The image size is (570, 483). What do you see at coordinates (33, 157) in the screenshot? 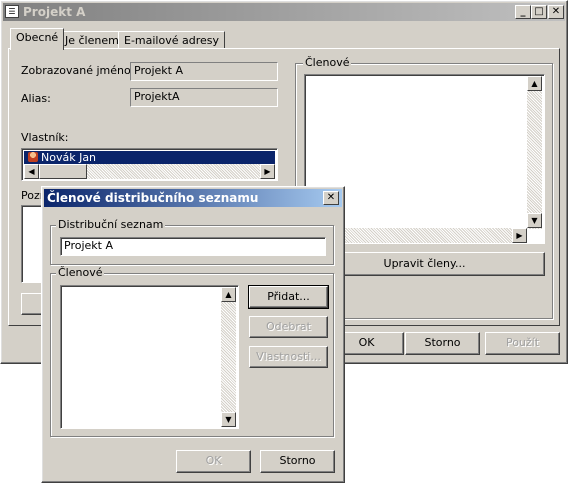
I see `user-icon` at bounding box center [33, 157].